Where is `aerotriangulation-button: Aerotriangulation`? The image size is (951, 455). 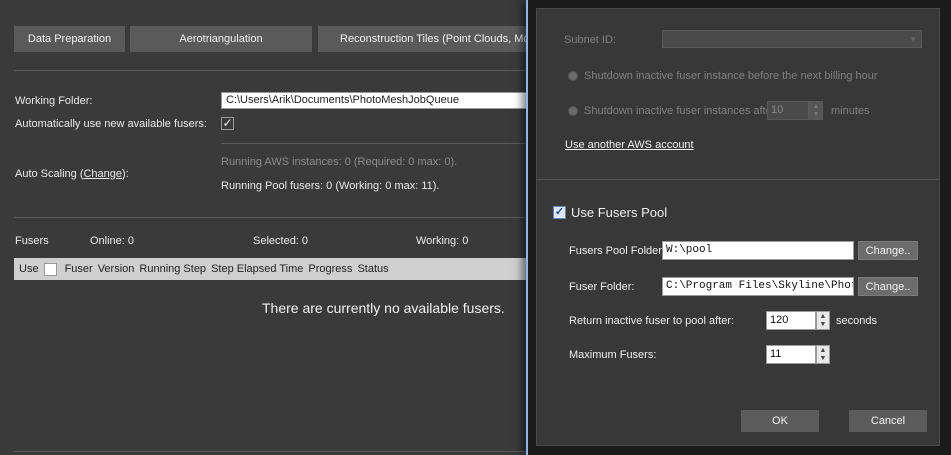 aerotriangulation-button: Aerotriangulation is located at coordinates (221, 39).